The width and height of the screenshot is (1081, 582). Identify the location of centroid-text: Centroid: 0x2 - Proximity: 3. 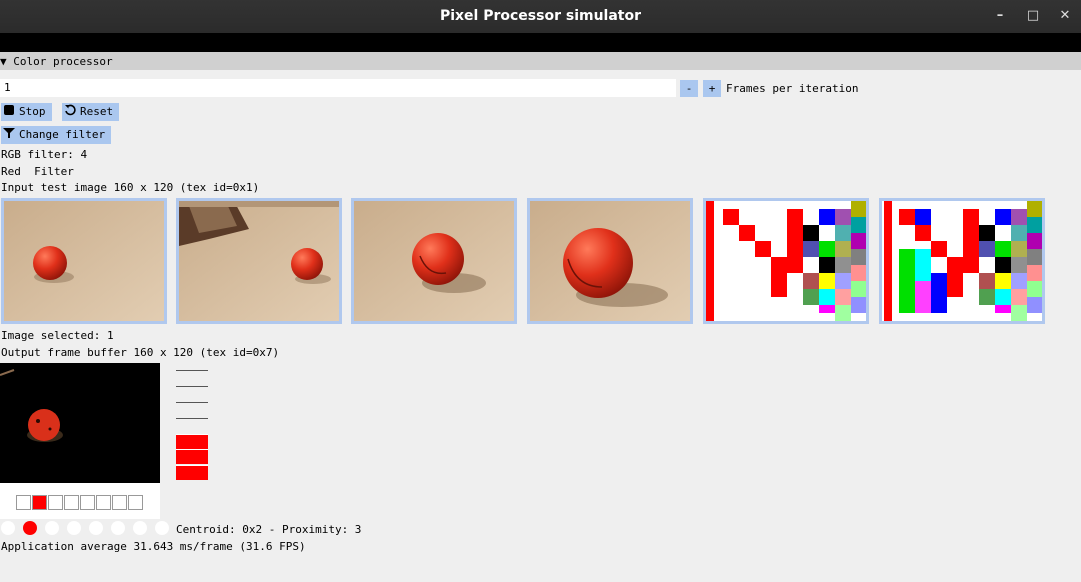
(269, 529).